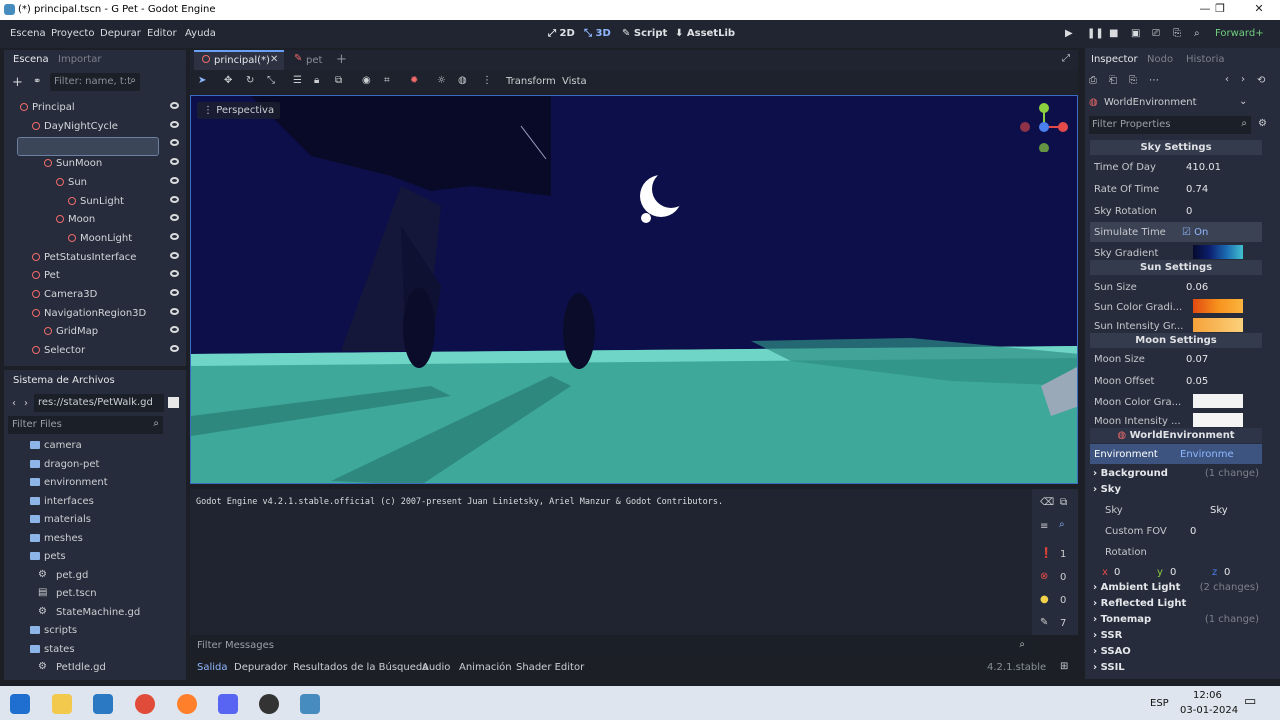  I want to click on filter-icon: ≡, so click(1044, 526).